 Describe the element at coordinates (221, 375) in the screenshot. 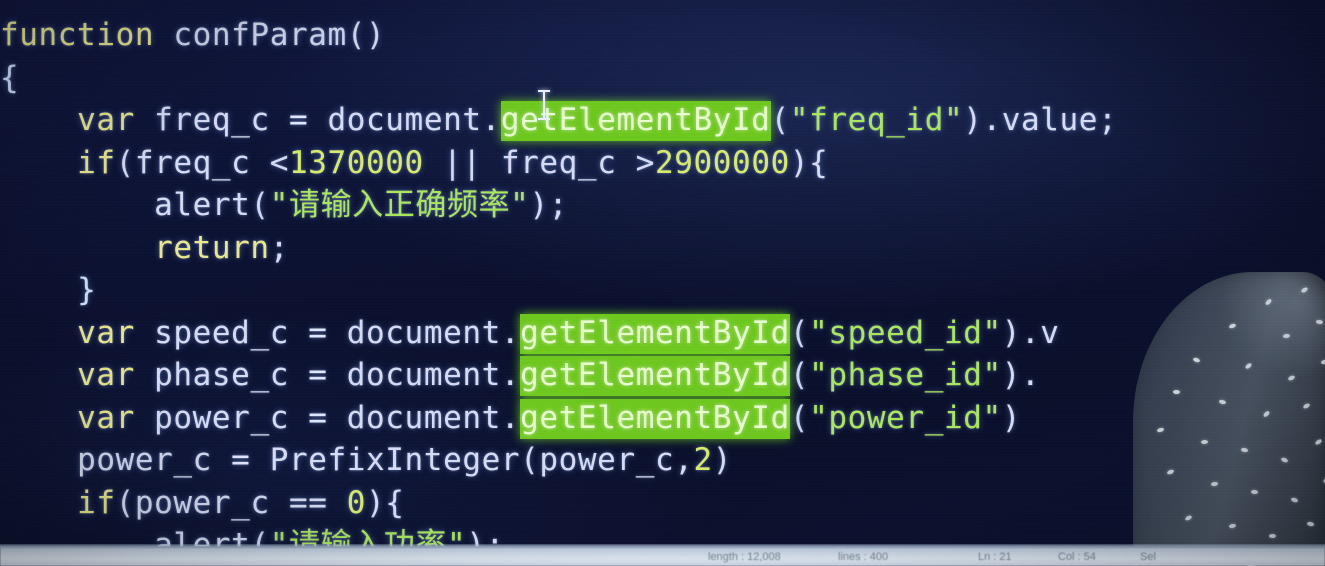

I see `code-token: phase_c` at that location.